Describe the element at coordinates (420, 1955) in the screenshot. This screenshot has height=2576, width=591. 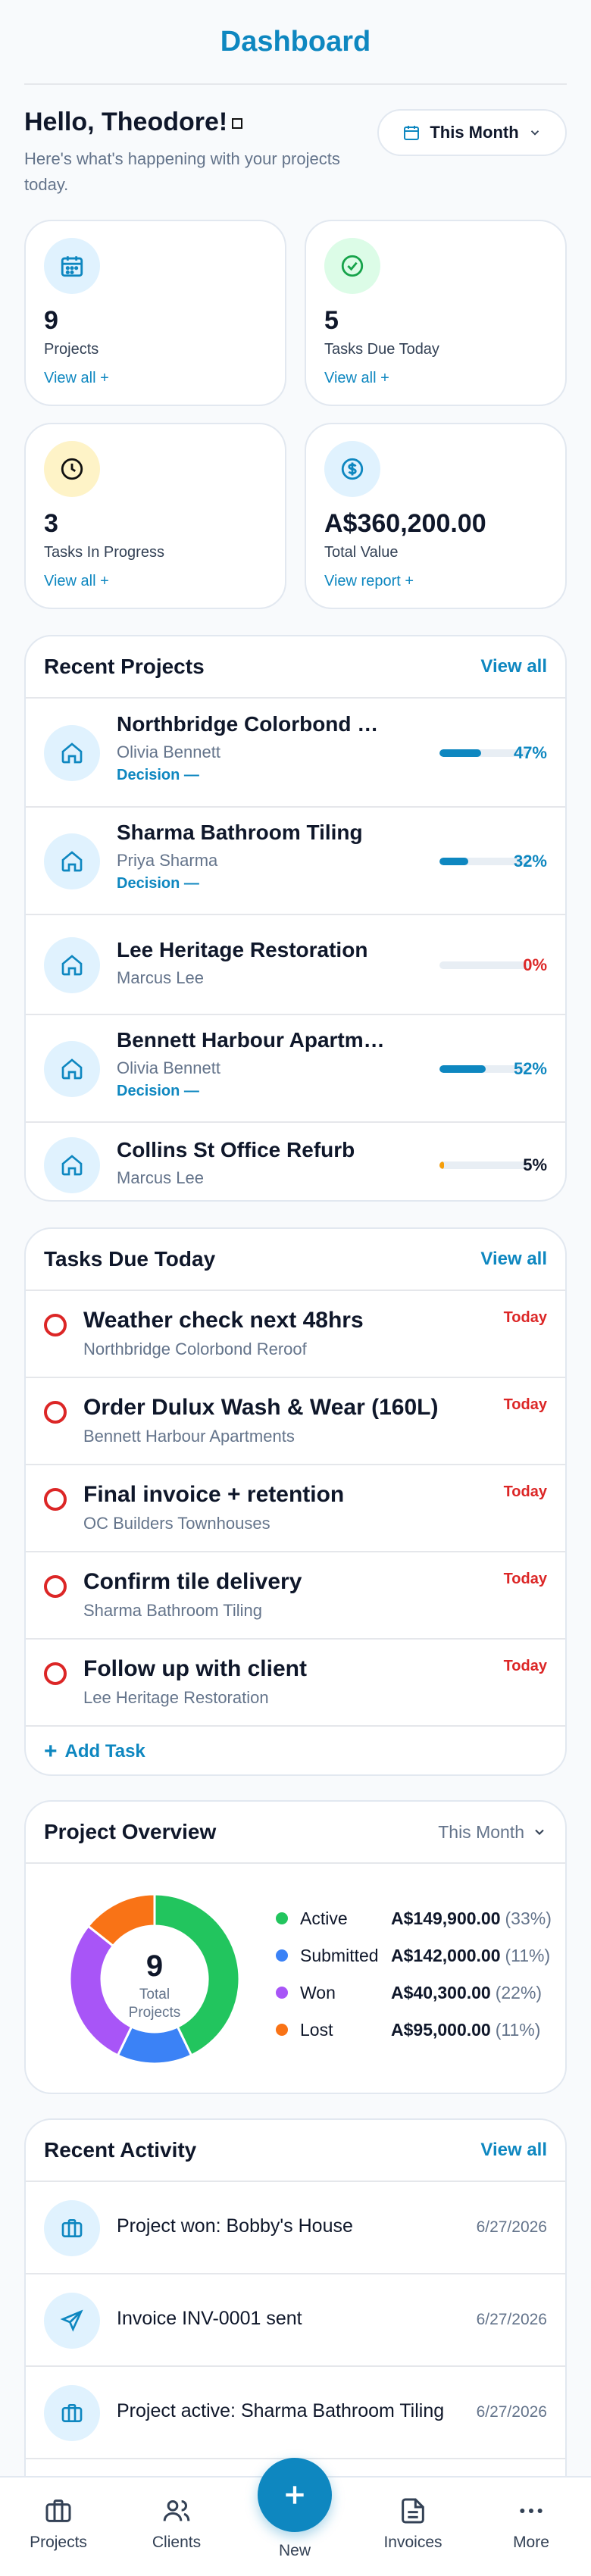
I see `legend-item: Submitted A$142,000.00 (11%)` at that location.